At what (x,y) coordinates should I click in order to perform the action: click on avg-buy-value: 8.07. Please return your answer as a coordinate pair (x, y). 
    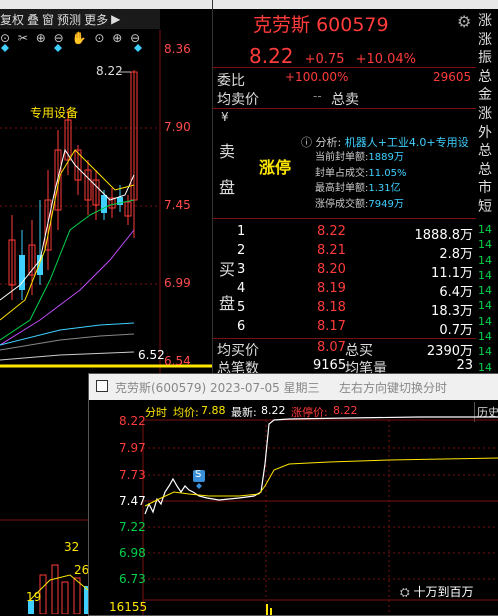
    Looking at the image, I should click on (331, 347).